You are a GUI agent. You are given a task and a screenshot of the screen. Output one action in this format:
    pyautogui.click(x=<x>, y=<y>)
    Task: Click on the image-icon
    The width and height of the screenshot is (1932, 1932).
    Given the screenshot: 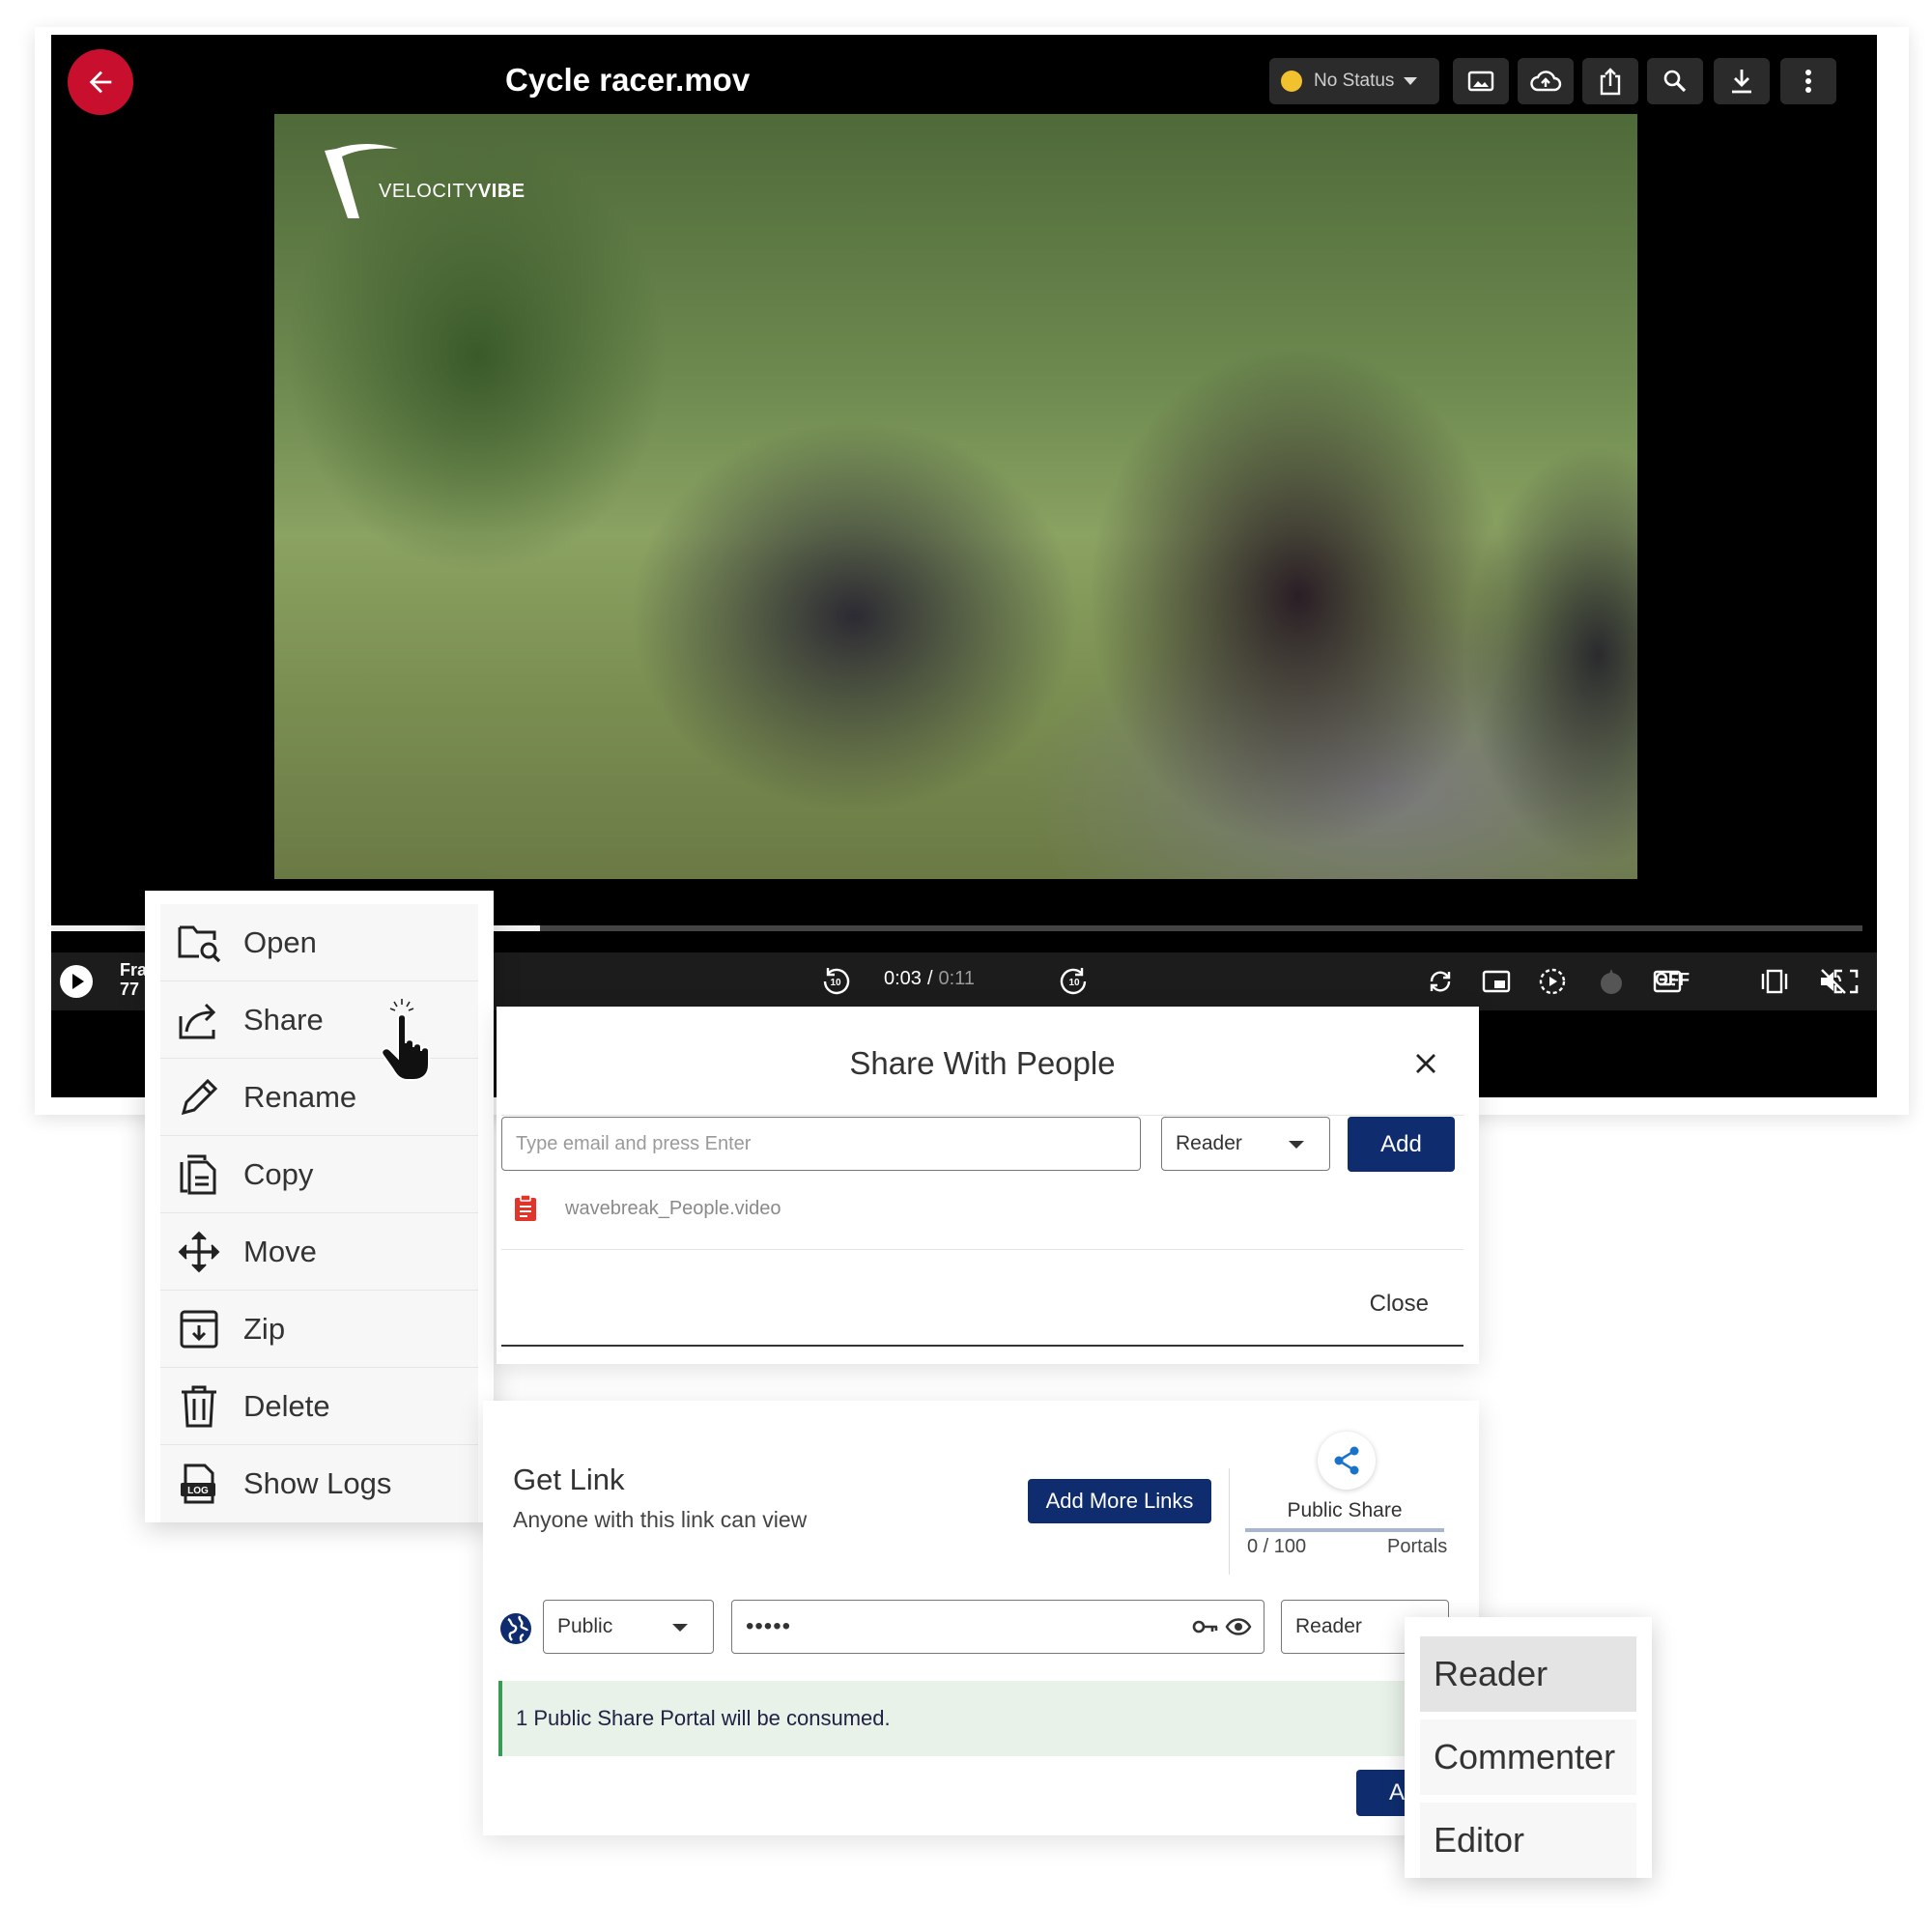 What is the action you would take?
    pyautogui.click(x=1480, y=81)
    